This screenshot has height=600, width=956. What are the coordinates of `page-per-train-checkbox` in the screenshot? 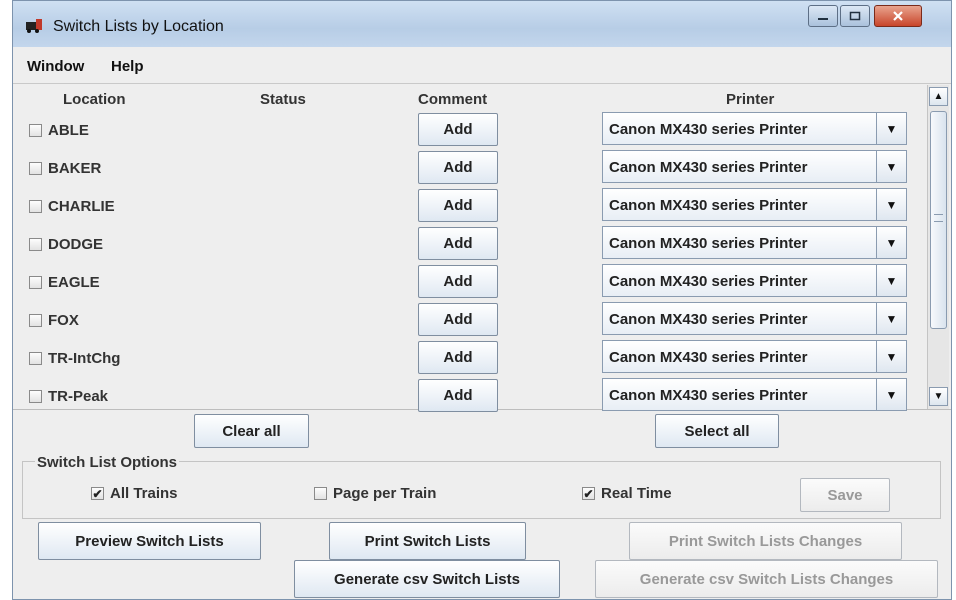 It's located at (320, 493).